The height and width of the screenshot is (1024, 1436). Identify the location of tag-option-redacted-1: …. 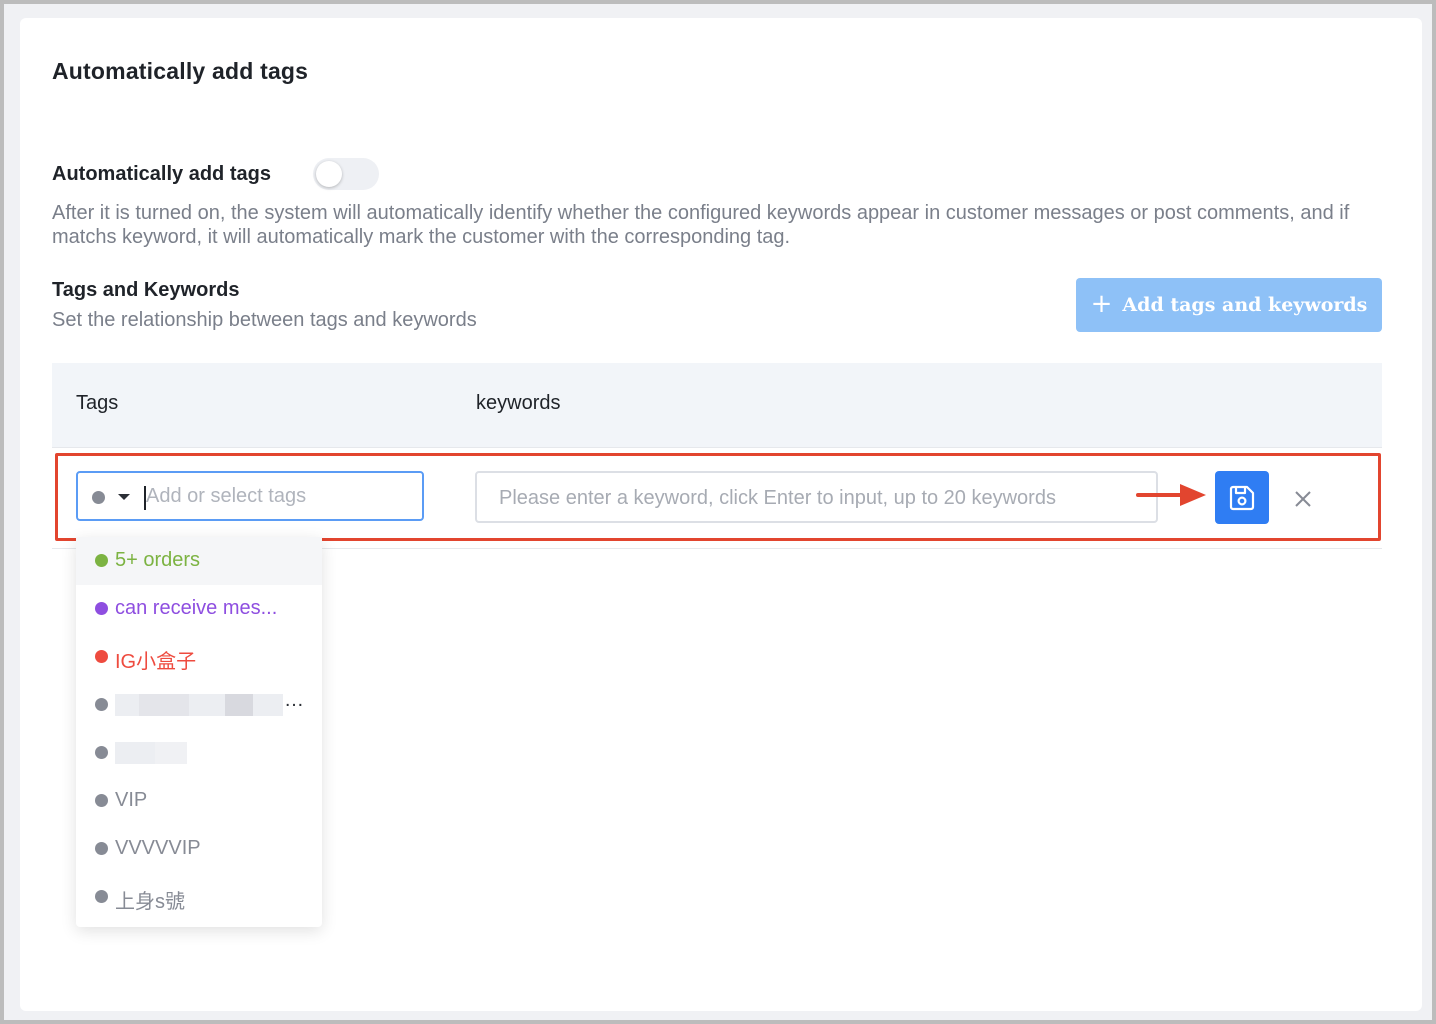
(199, 705).